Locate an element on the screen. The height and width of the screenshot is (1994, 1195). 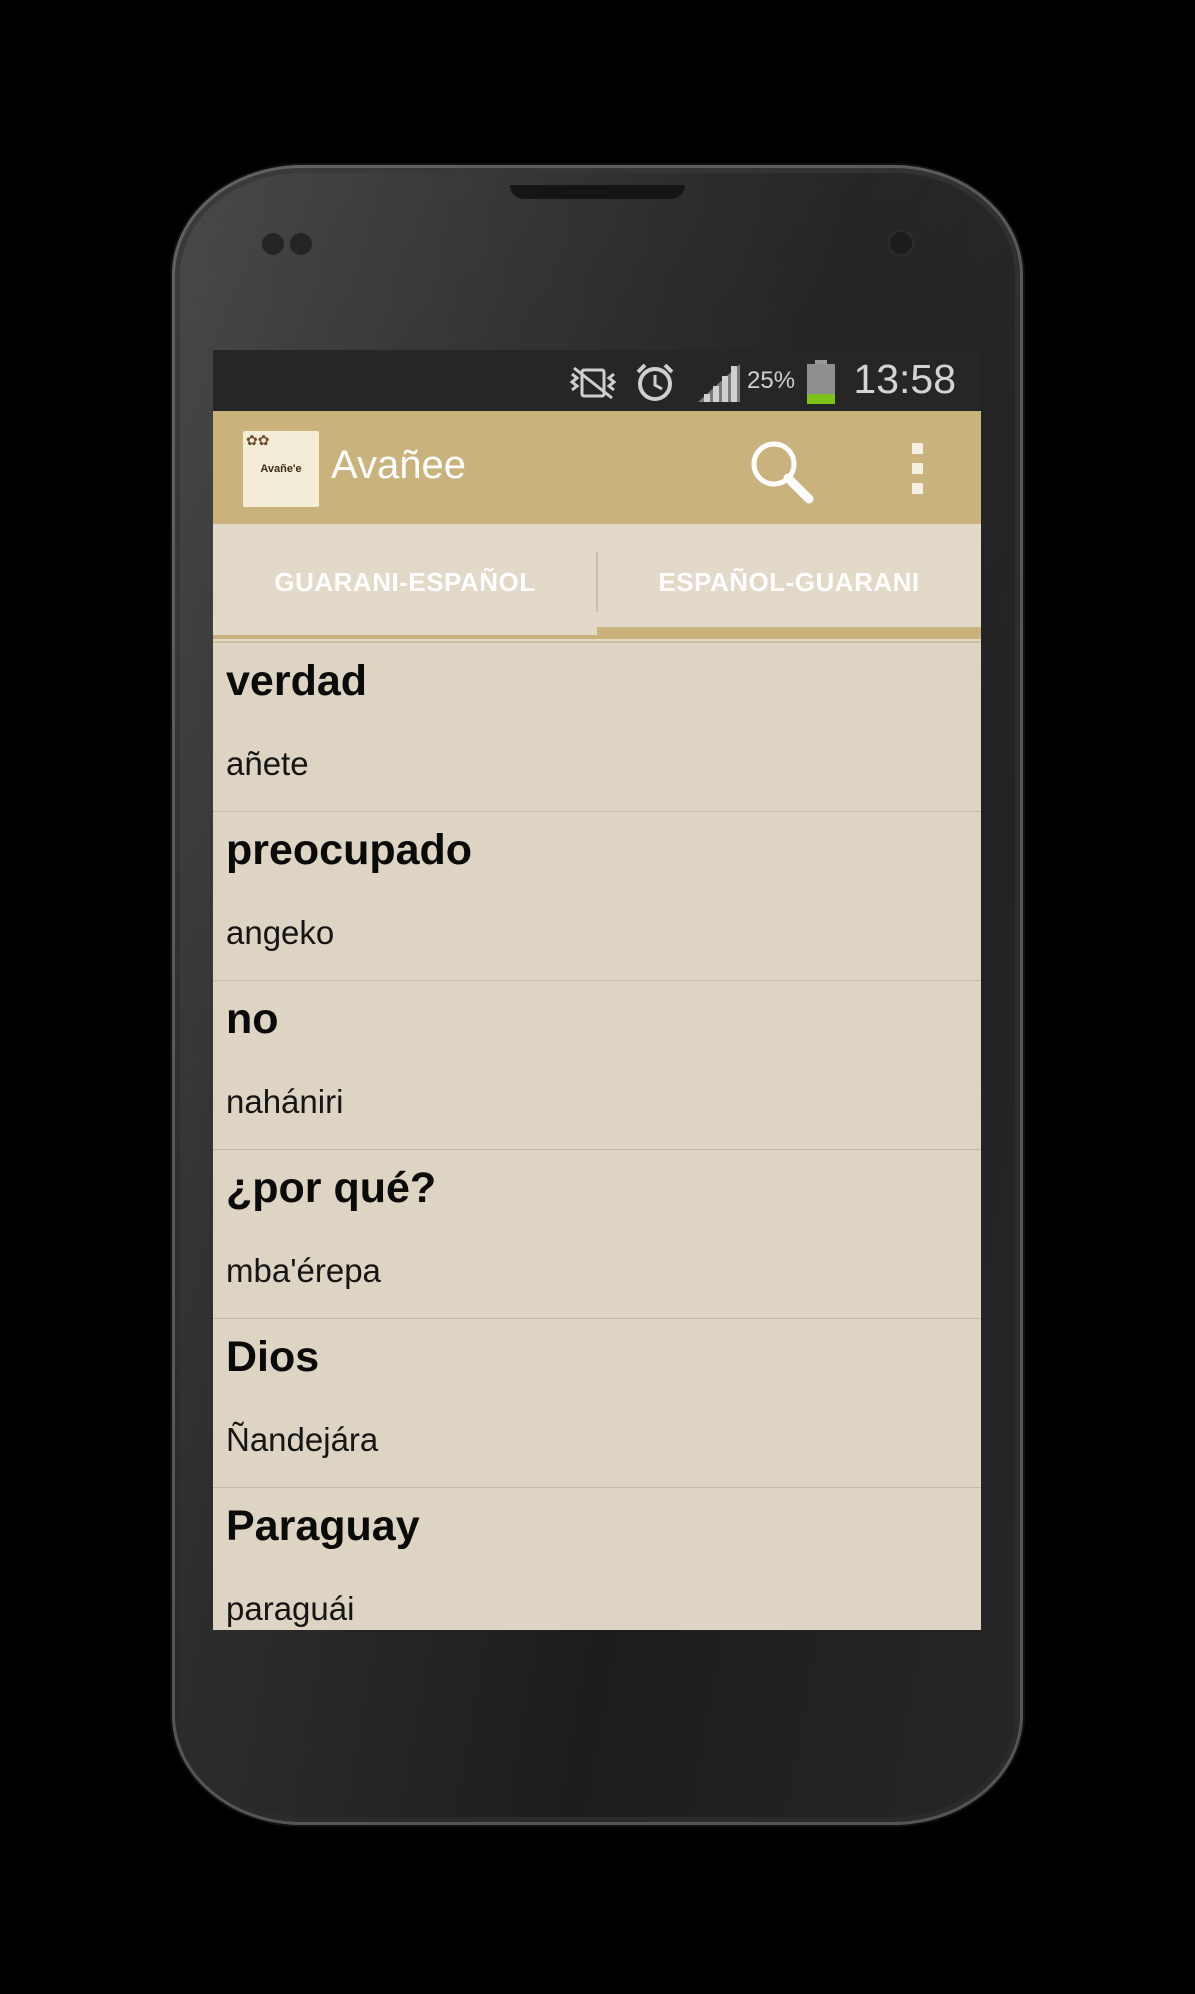
list-item: Paraguay paraguái is located at coordinates (597, 1559).